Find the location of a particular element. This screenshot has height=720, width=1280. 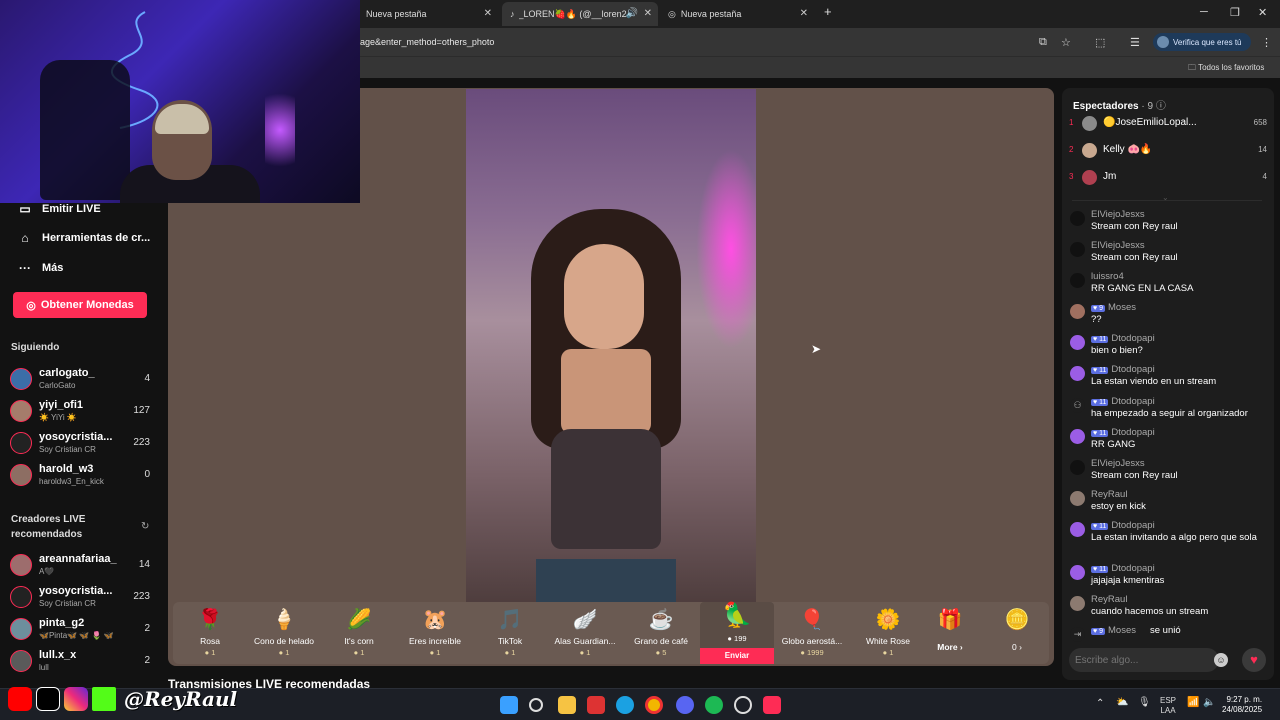

gift-item: 🌹 Rosa ● 1 is located at coordinates (210, 633).